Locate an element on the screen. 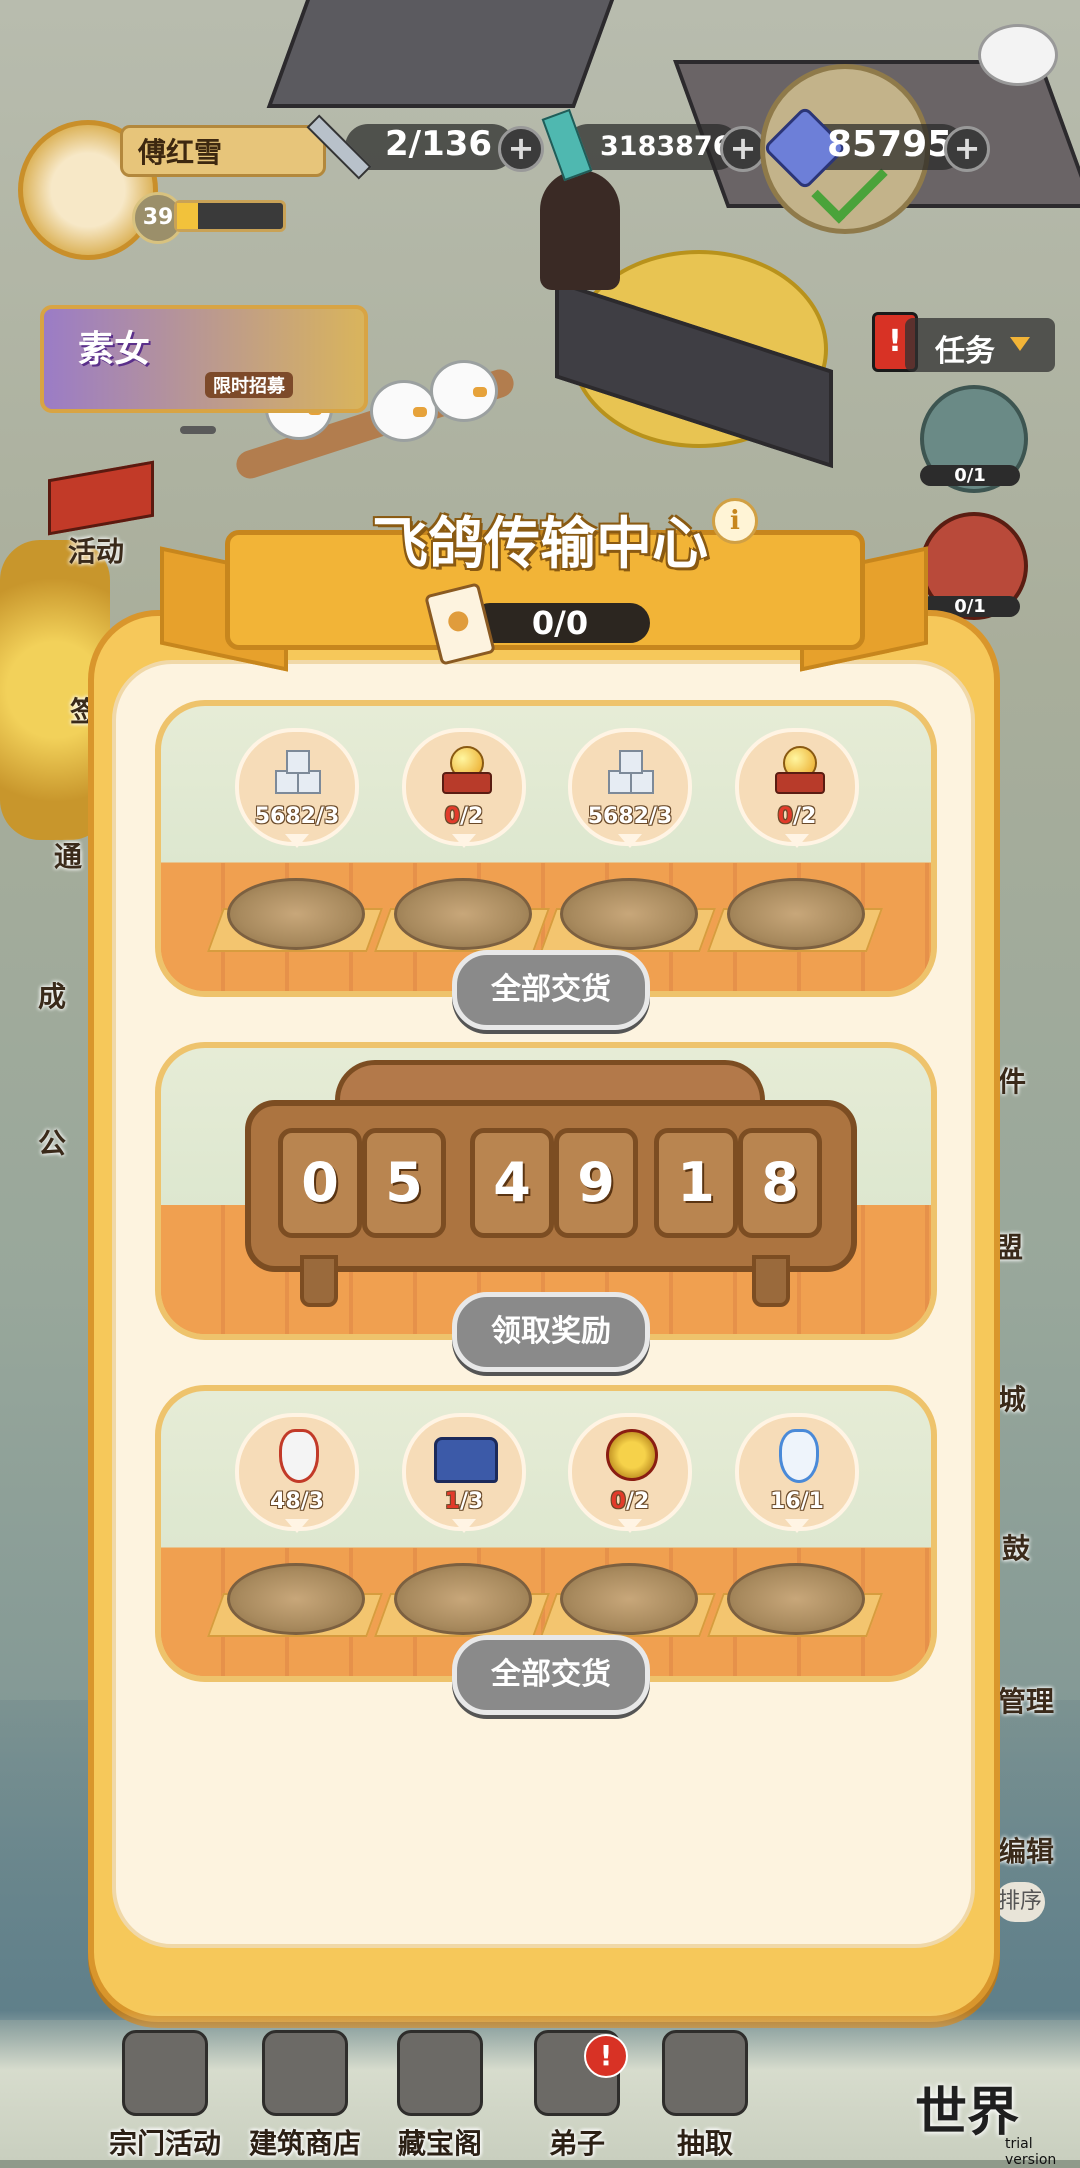 The width and height of the screenshot is (1080, 2168). banner-page-dot is located at coordinates (198, 430).